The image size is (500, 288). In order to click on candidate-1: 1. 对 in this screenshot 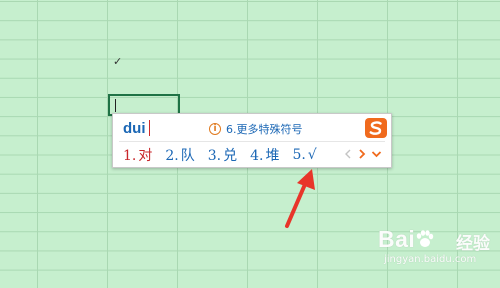, I will do `click(137, 155)`.